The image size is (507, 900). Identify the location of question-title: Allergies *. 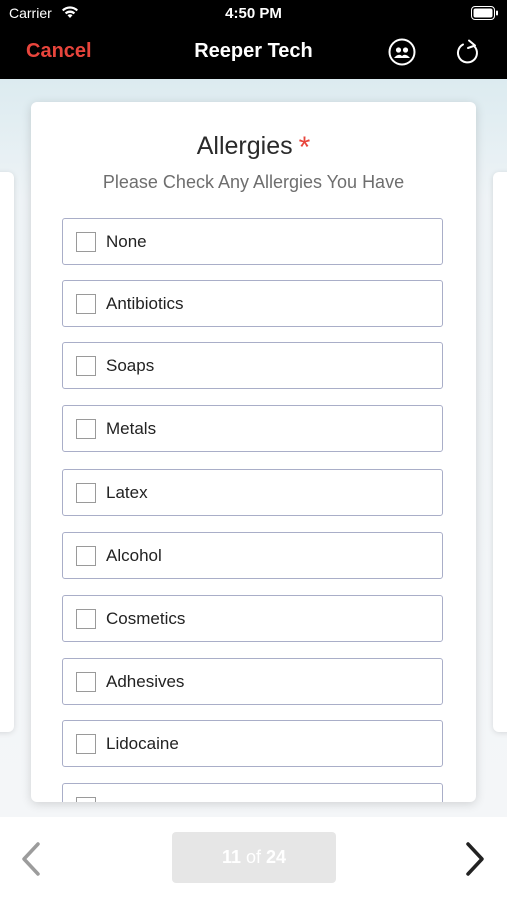
(253, 146).